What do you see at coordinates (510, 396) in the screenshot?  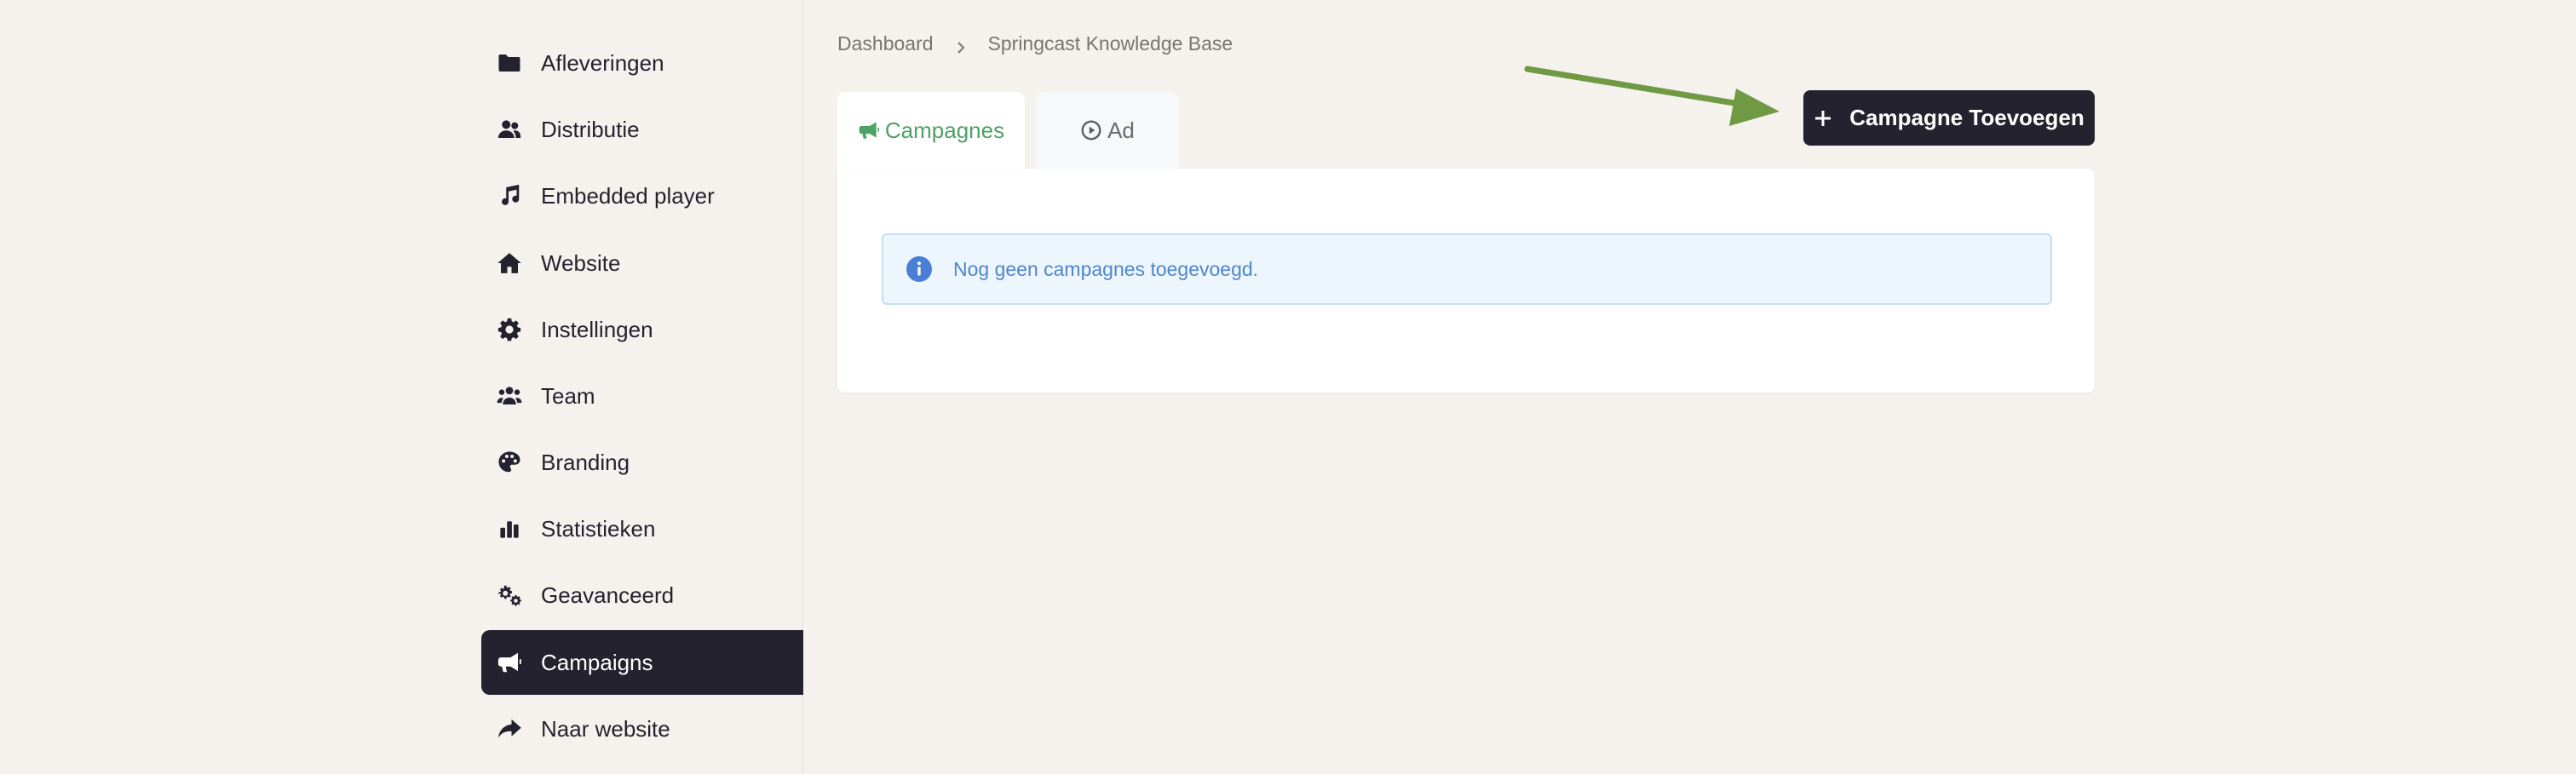 I see `team-icon` at bounding box center [510, 396].